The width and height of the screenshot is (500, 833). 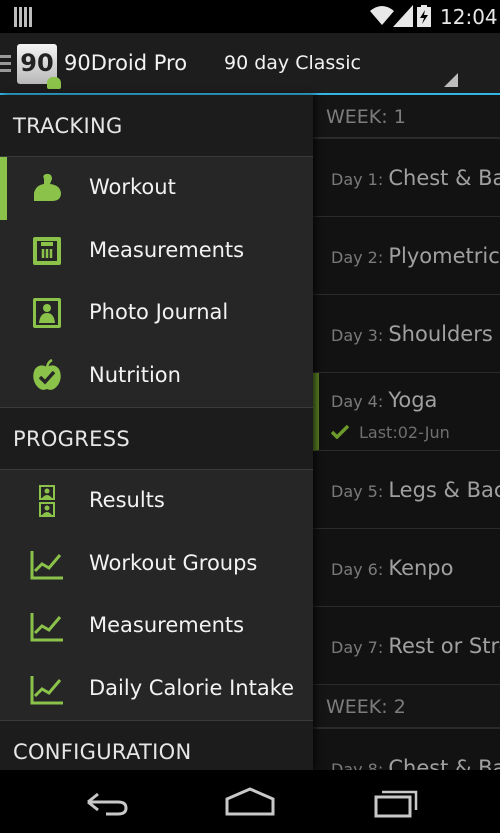 I want to click on last-completed: Last:02-Jun, so click(x=404, y=432).